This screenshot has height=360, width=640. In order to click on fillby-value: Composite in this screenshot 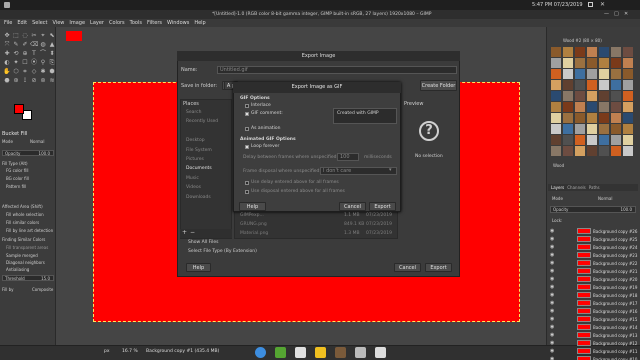, I will do `click(42, 289)`.